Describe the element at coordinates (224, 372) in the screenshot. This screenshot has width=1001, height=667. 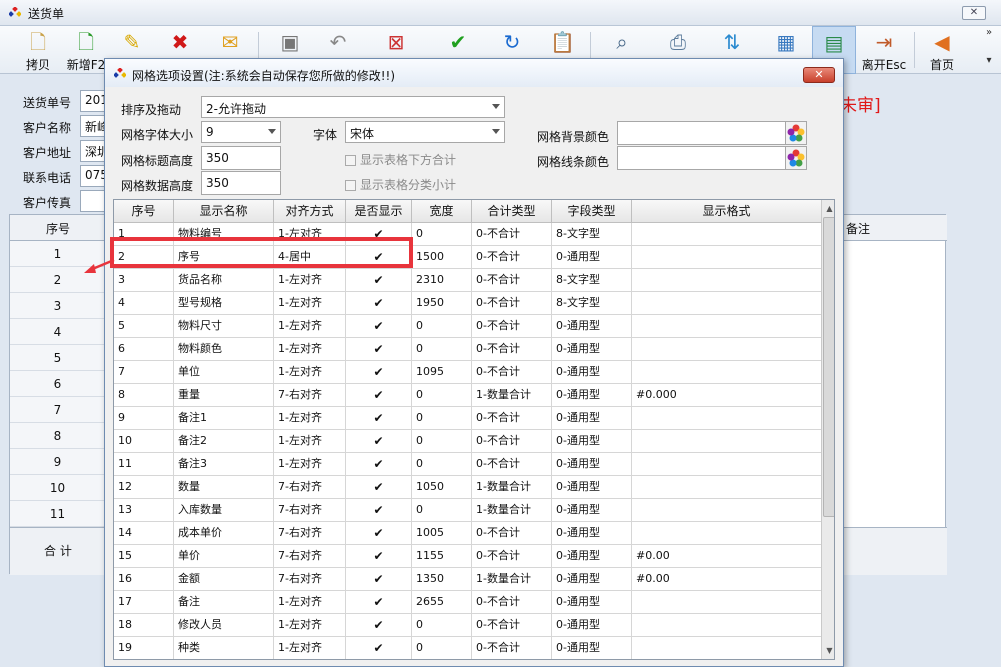
I see `grid-cell: 单位` at that location.